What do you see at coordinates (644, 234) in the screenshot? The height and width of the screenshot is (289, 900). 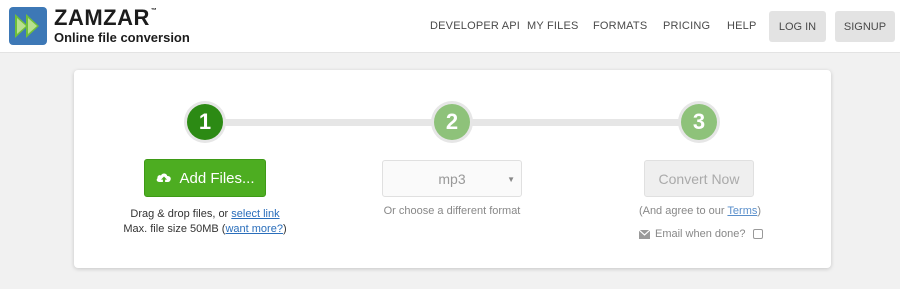 I see `envelope-icon` at bounding box center [644, 234].